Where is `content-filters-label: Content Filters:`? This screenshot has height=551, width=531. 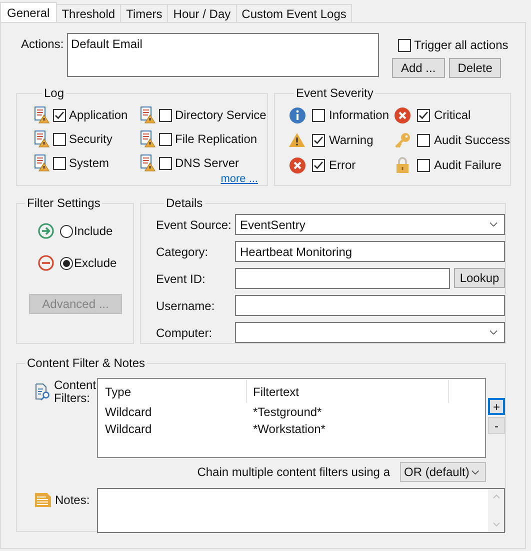 content-filters-label: Content Filters: is located at coordinates (74, 392).